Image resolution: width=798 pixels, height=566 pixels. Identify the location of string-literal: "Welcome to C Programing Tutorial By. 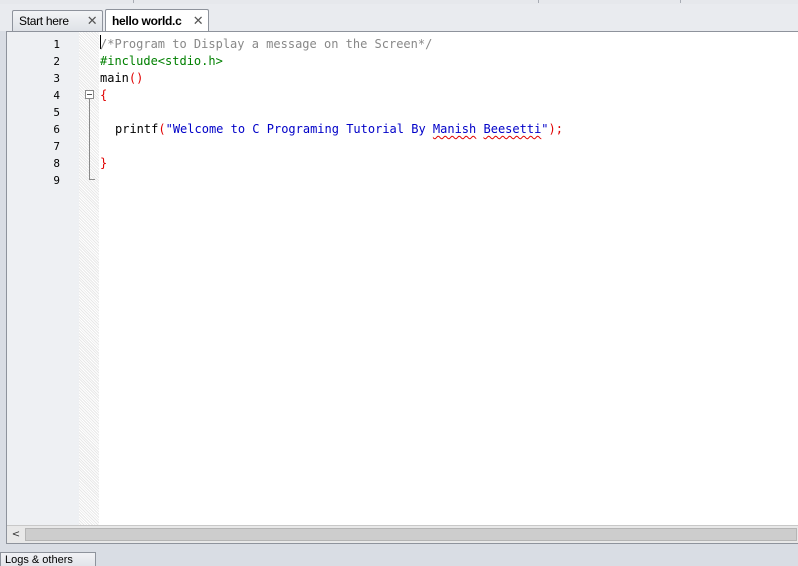
(299, 129).